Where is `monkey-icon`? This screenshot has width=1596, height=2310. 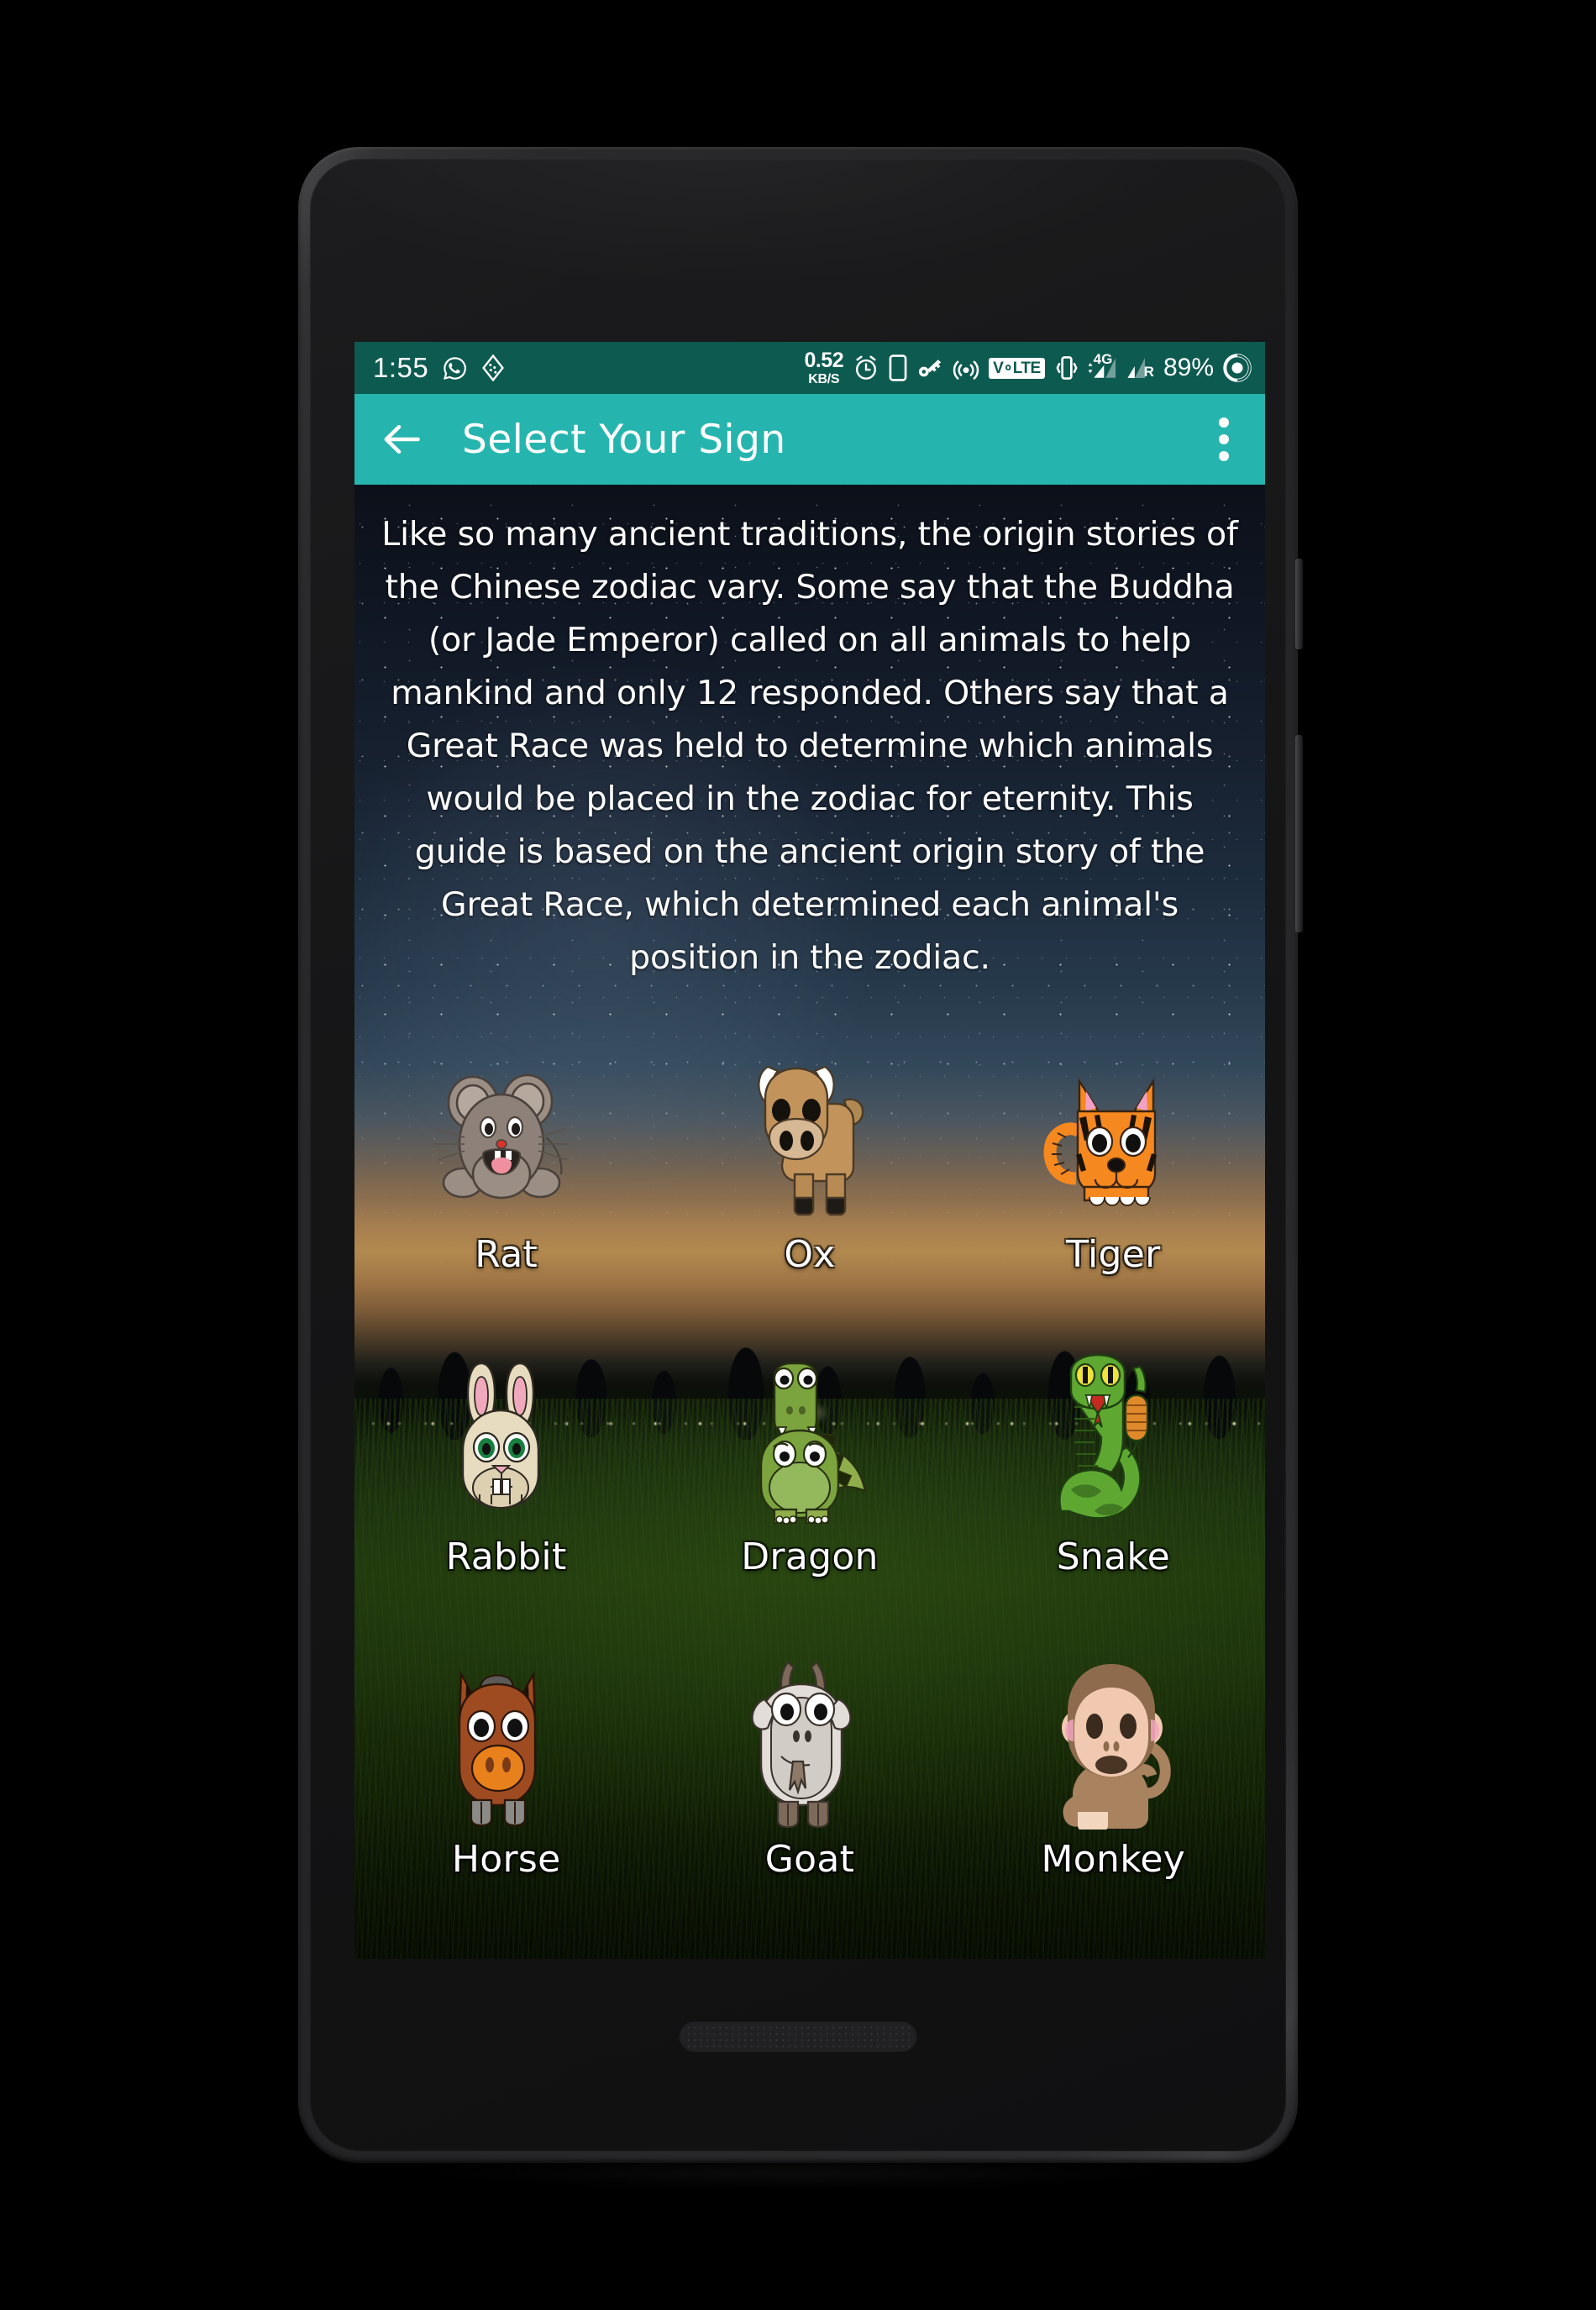 monkey-icon is located at coordinates (1113, 1725).